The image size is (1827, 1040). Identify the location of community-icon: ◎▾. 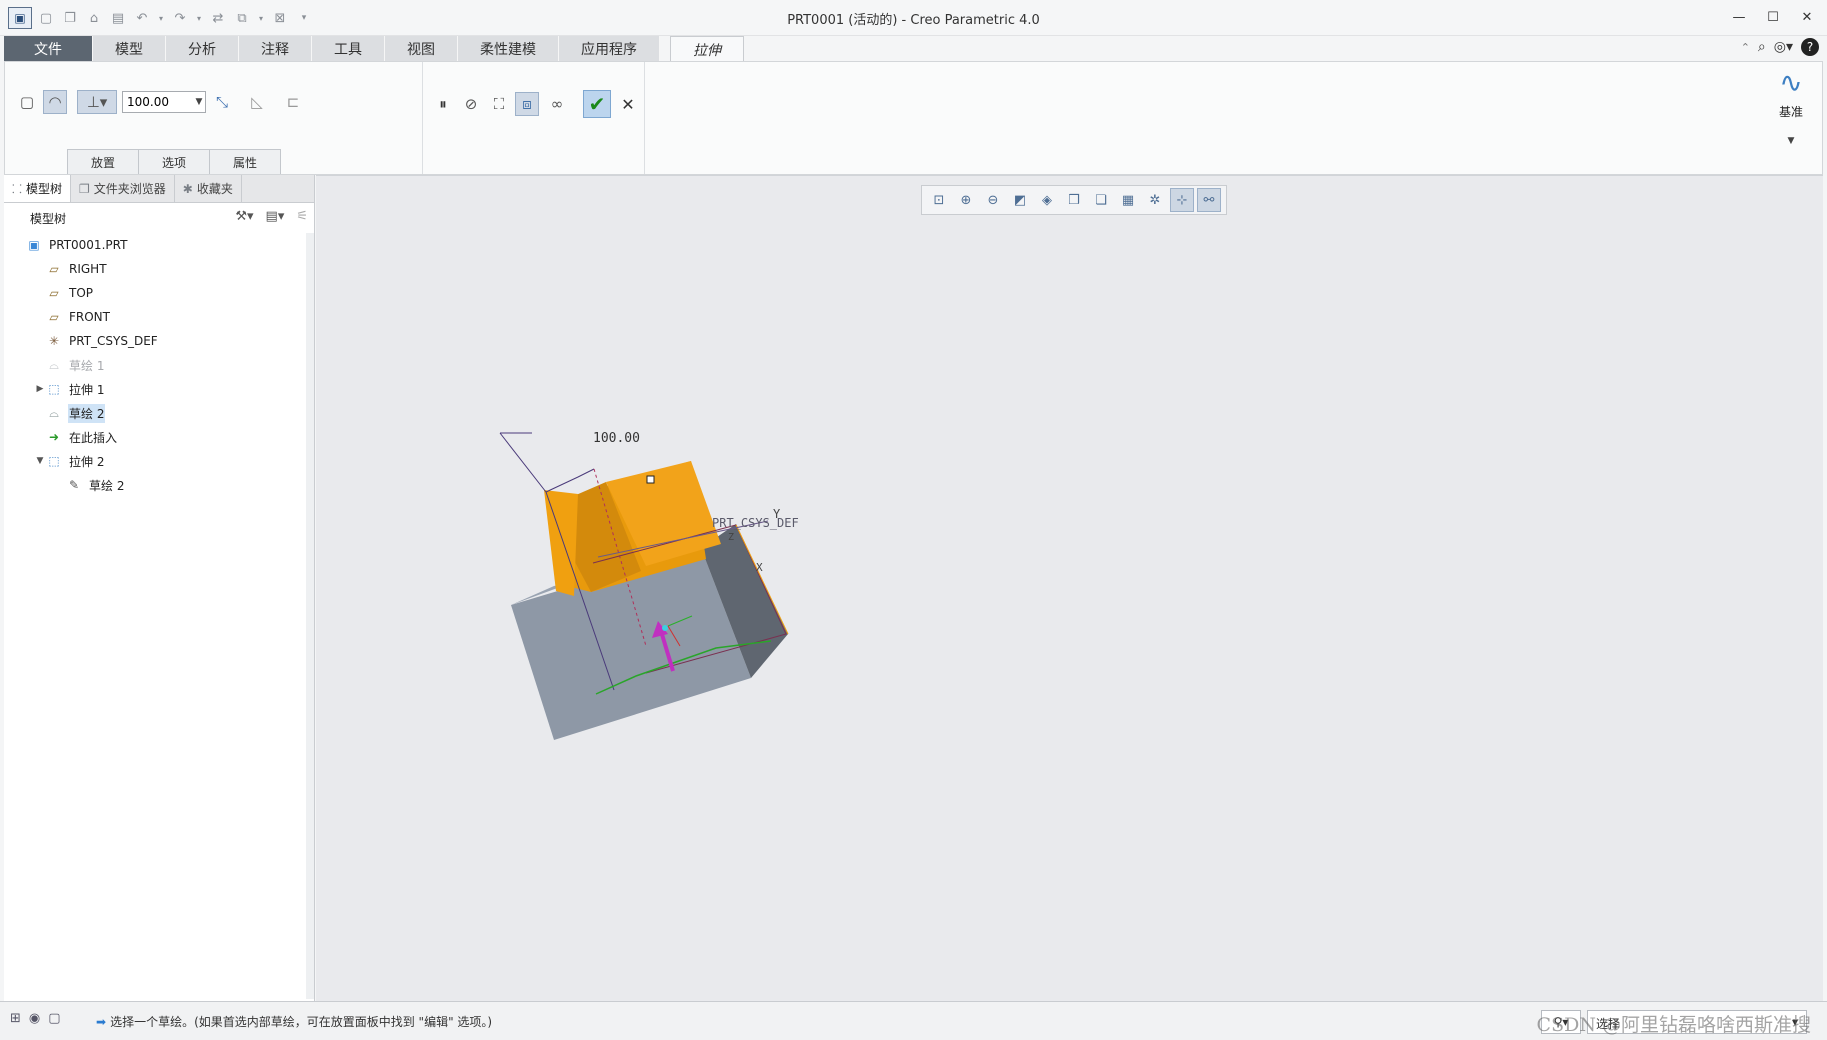
(1783, 47).